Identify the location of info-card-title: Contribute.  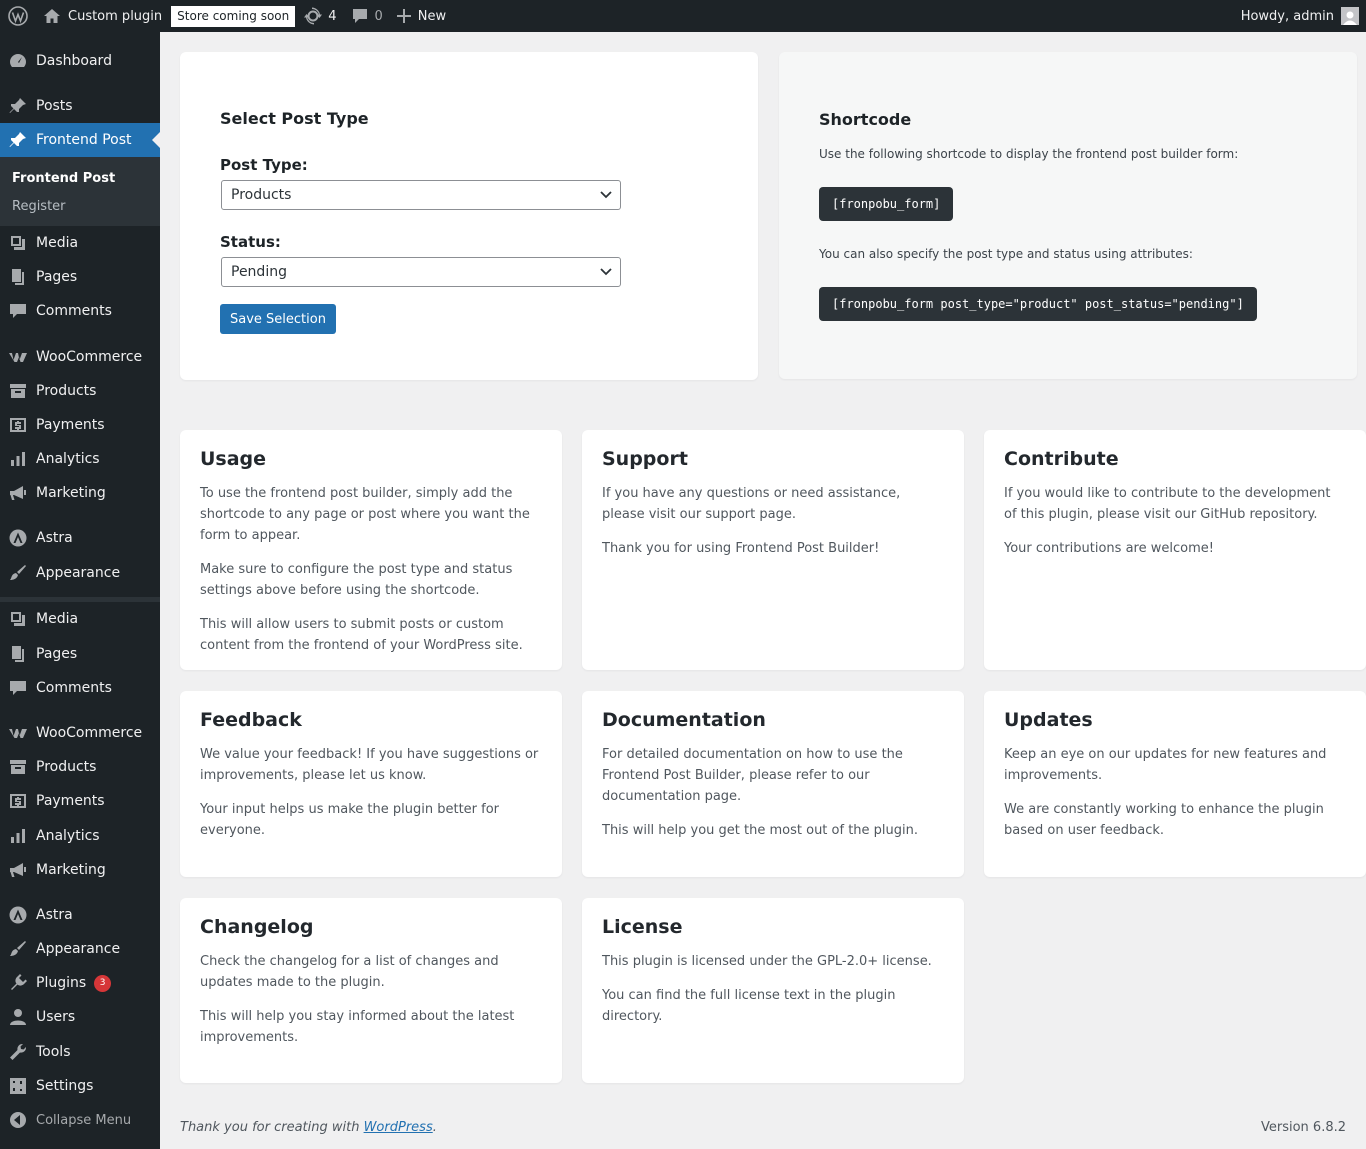
(1061, 459).